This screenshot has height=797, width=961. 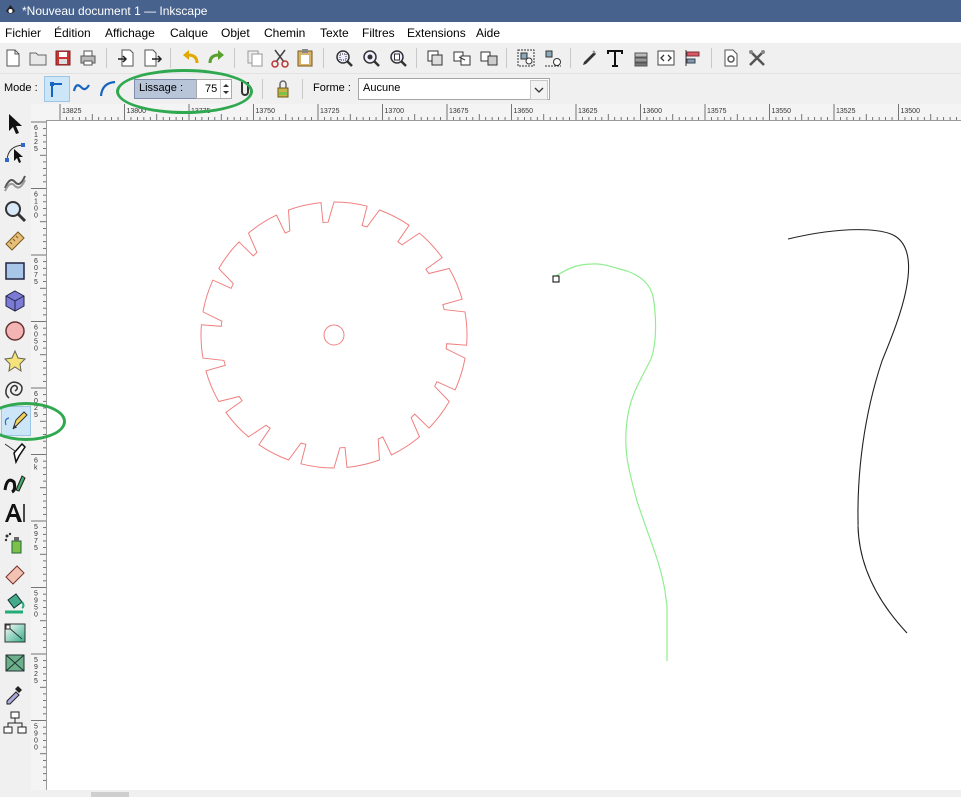 I want to click on tool-measure, so click(x=15, y=241).